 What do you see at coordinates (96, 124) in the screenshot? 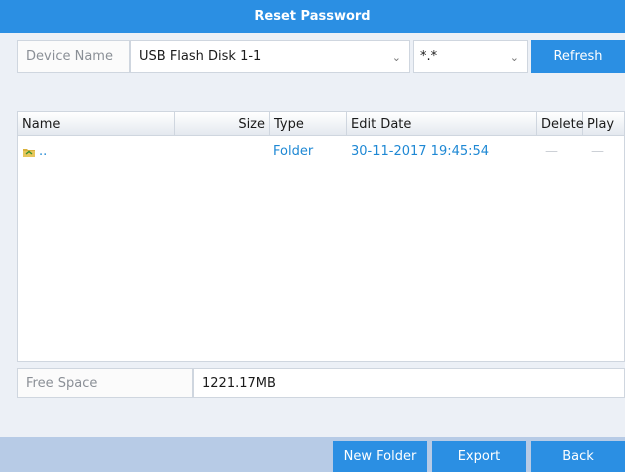
I see `col-header-name: Name` at bounding box center [96, 124].